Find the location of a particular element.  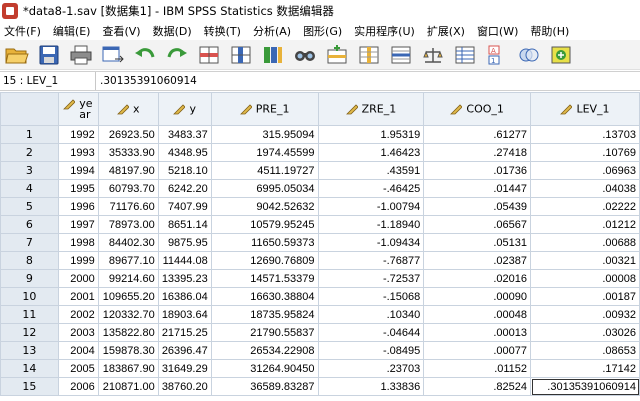

cell-pre-1: 18735.95824 is located at coordinates (264, 314).